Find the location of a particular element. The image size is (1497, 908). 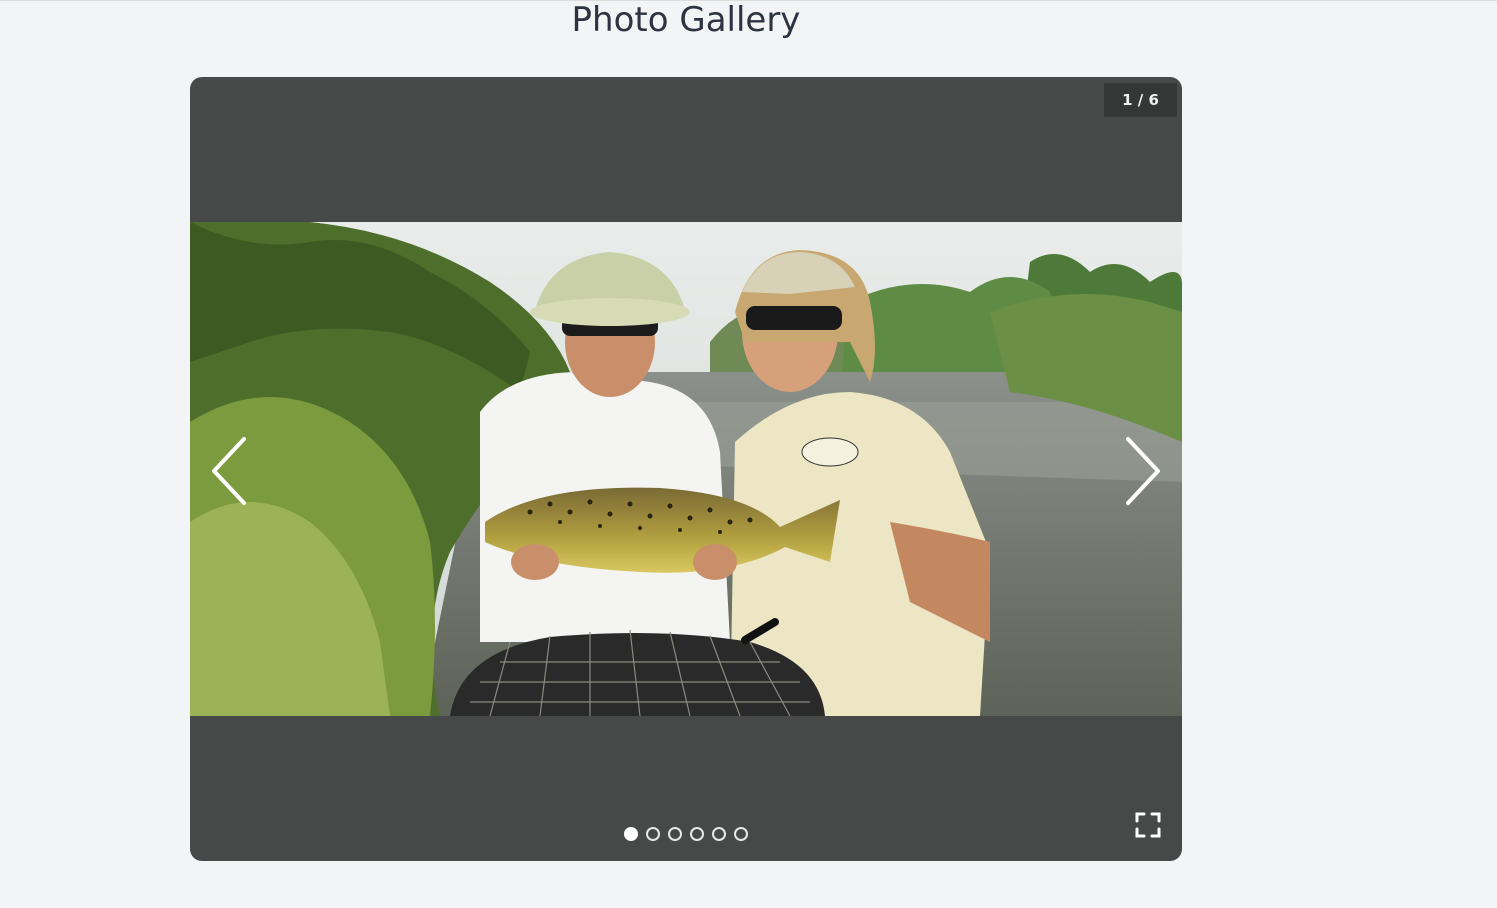

chevron-right-icon is located at coordinates (1143, 471).